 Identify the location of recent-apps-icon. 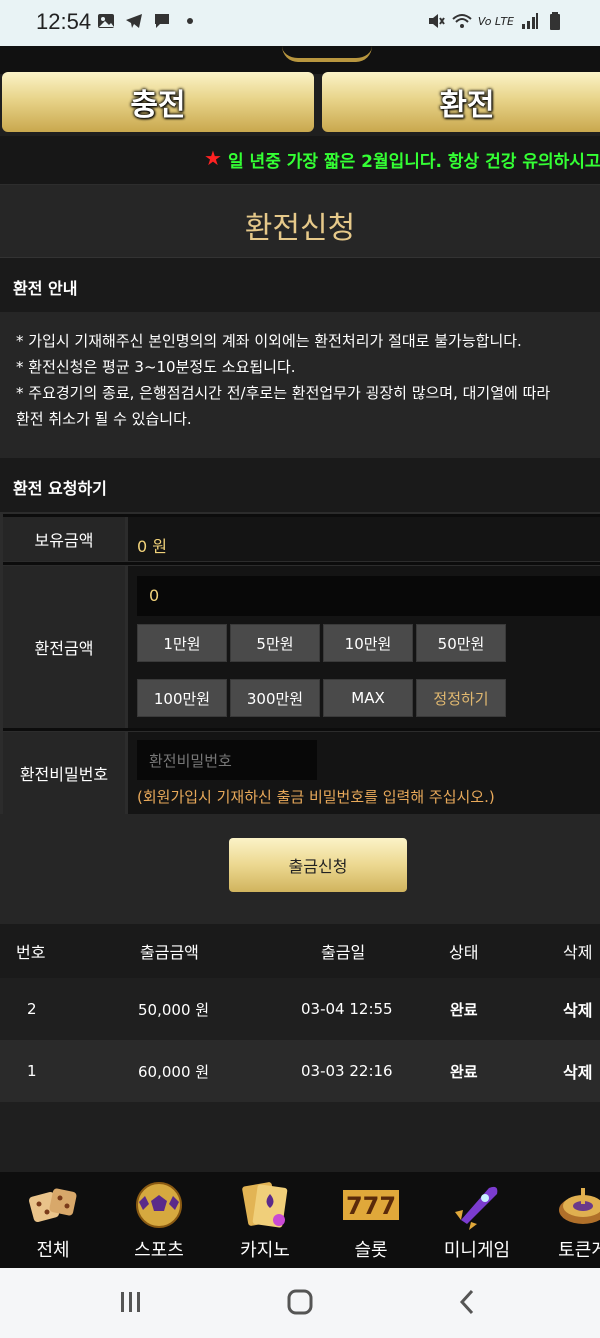
(131, 1302).